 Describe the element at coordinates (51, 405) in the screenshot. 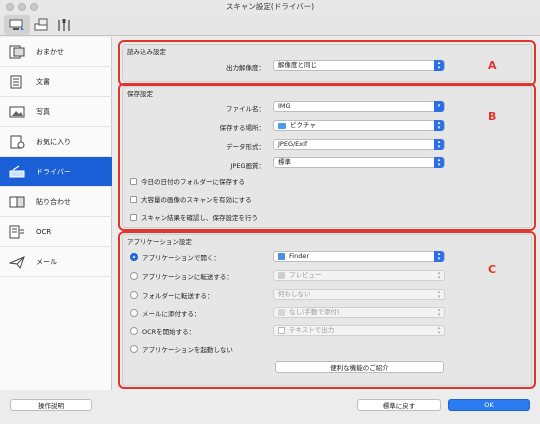

I see `help-button: 操作説明` at that location.